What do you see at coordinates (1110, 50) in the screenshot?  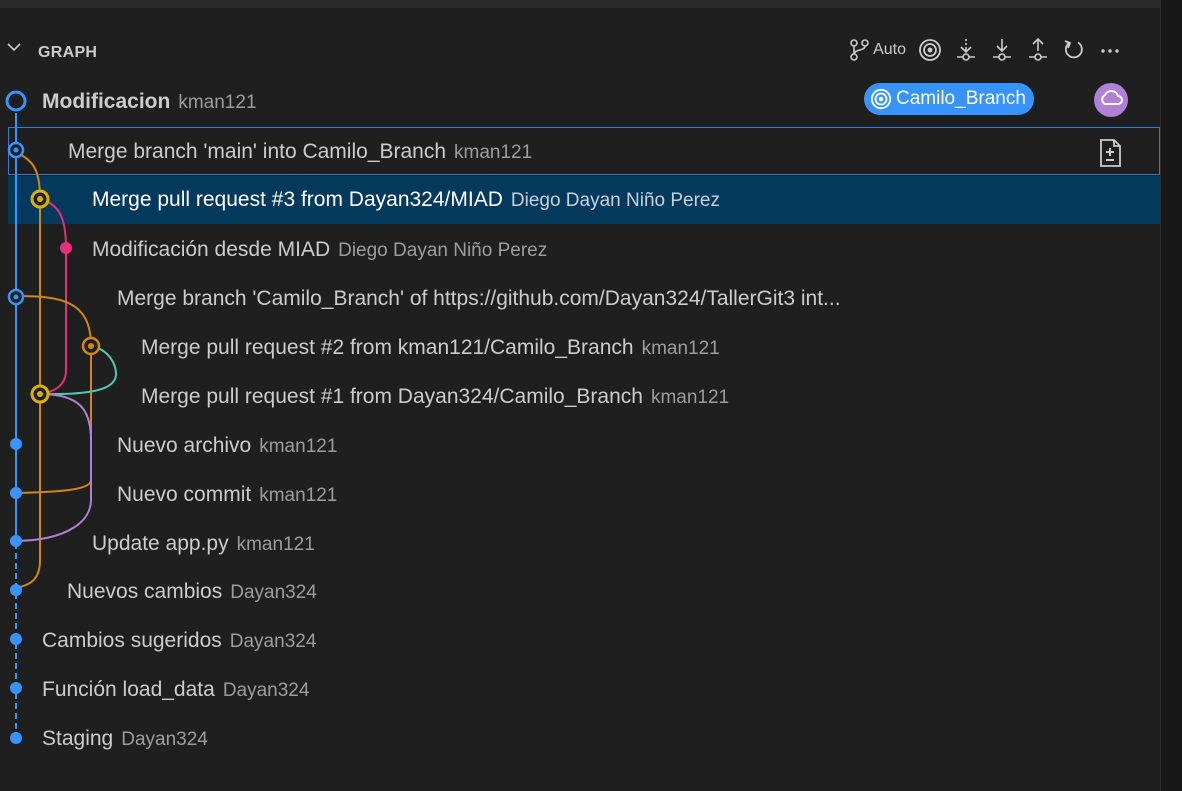 I see `more-icon` at bounding box center [1110, 50].